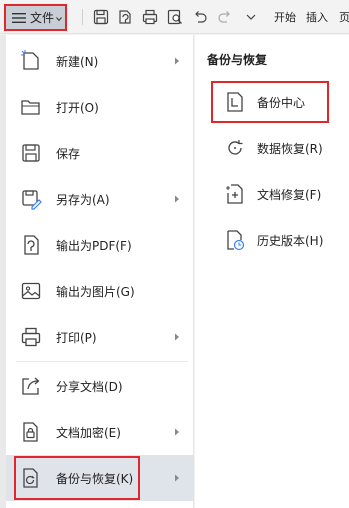  Describe the element at coordinates (31, 107) in the screenshot. I see `folder-open-icon` at that location.